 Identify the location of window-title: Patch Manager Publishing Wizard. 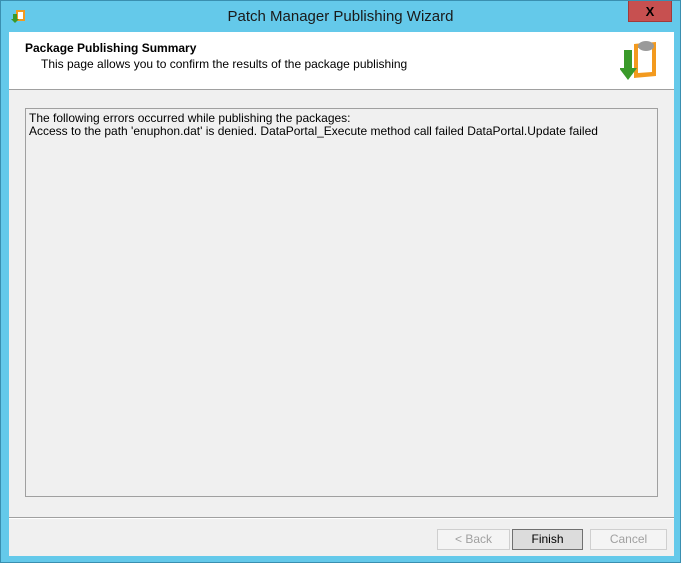
(340, 16).